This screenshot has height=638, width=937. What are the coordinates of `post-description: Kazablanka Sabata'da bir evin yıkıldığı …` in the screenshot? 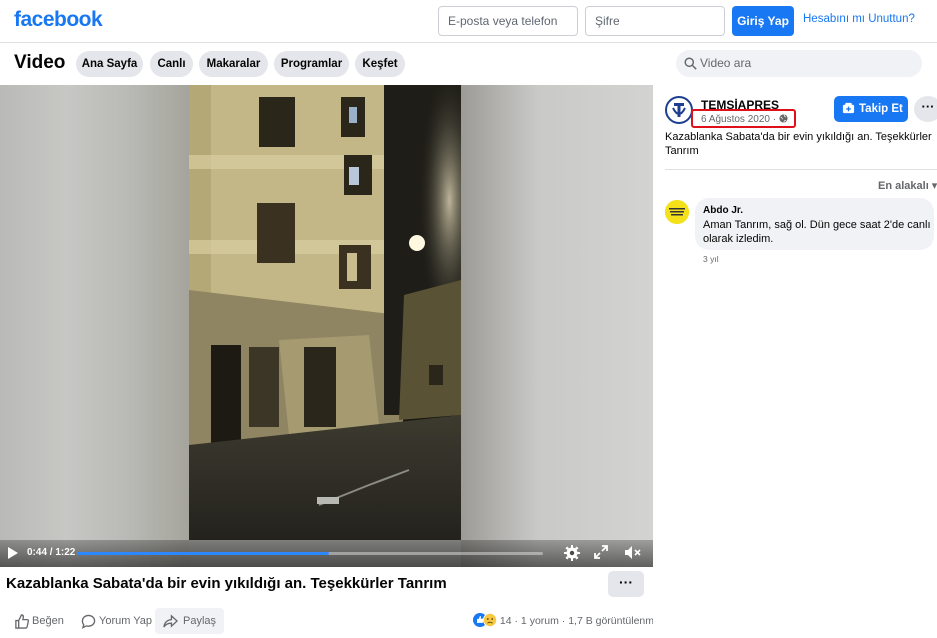 It's located at (798, 144).